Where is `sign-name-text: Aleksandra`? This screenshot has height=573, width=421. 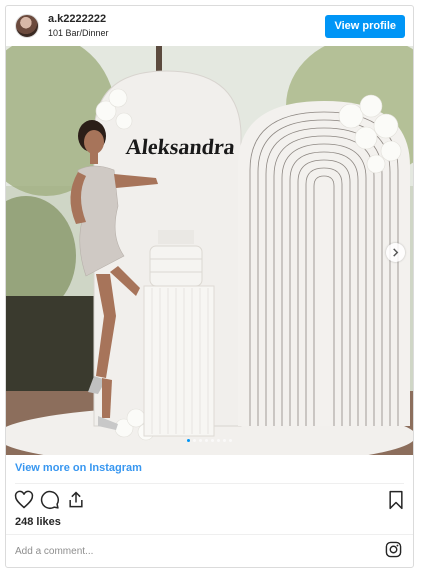
sign-name-text: Aleksandra is located at coordinates (180, 146).